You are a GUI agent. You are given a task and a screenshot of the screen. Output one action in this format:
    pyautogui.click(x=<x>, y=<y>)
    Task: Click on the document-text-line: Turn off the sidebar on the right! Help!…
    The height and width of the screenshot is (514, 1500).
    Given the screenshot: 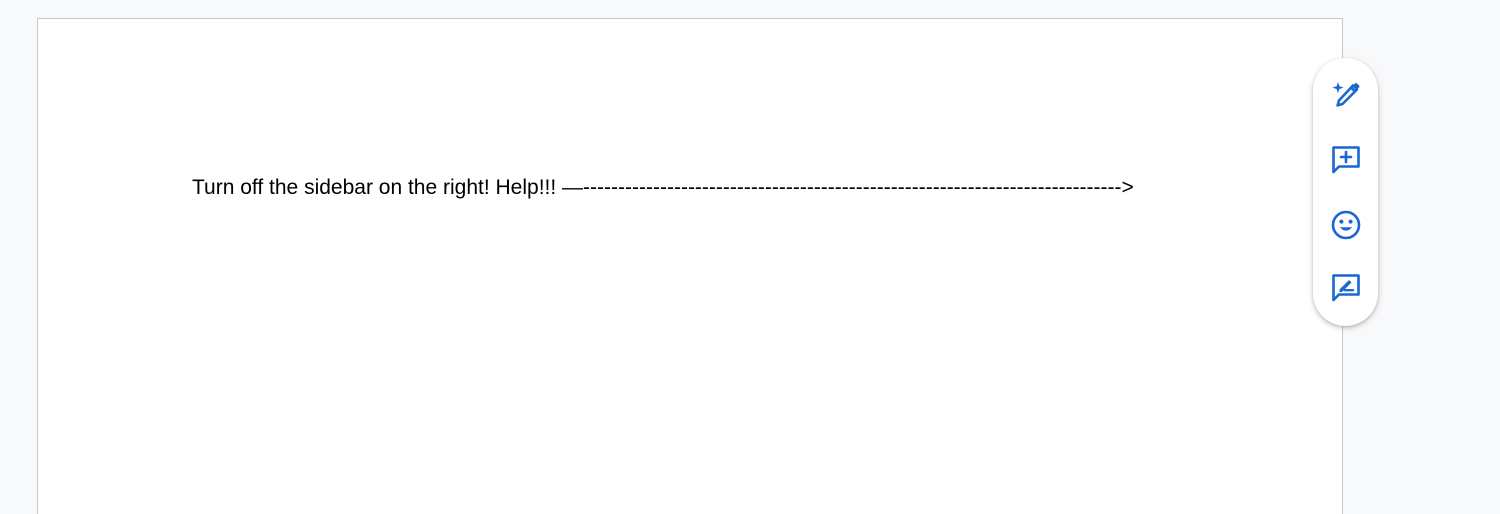 What is the action you would take?
    pyautogui.click(x=663, y=188)
    